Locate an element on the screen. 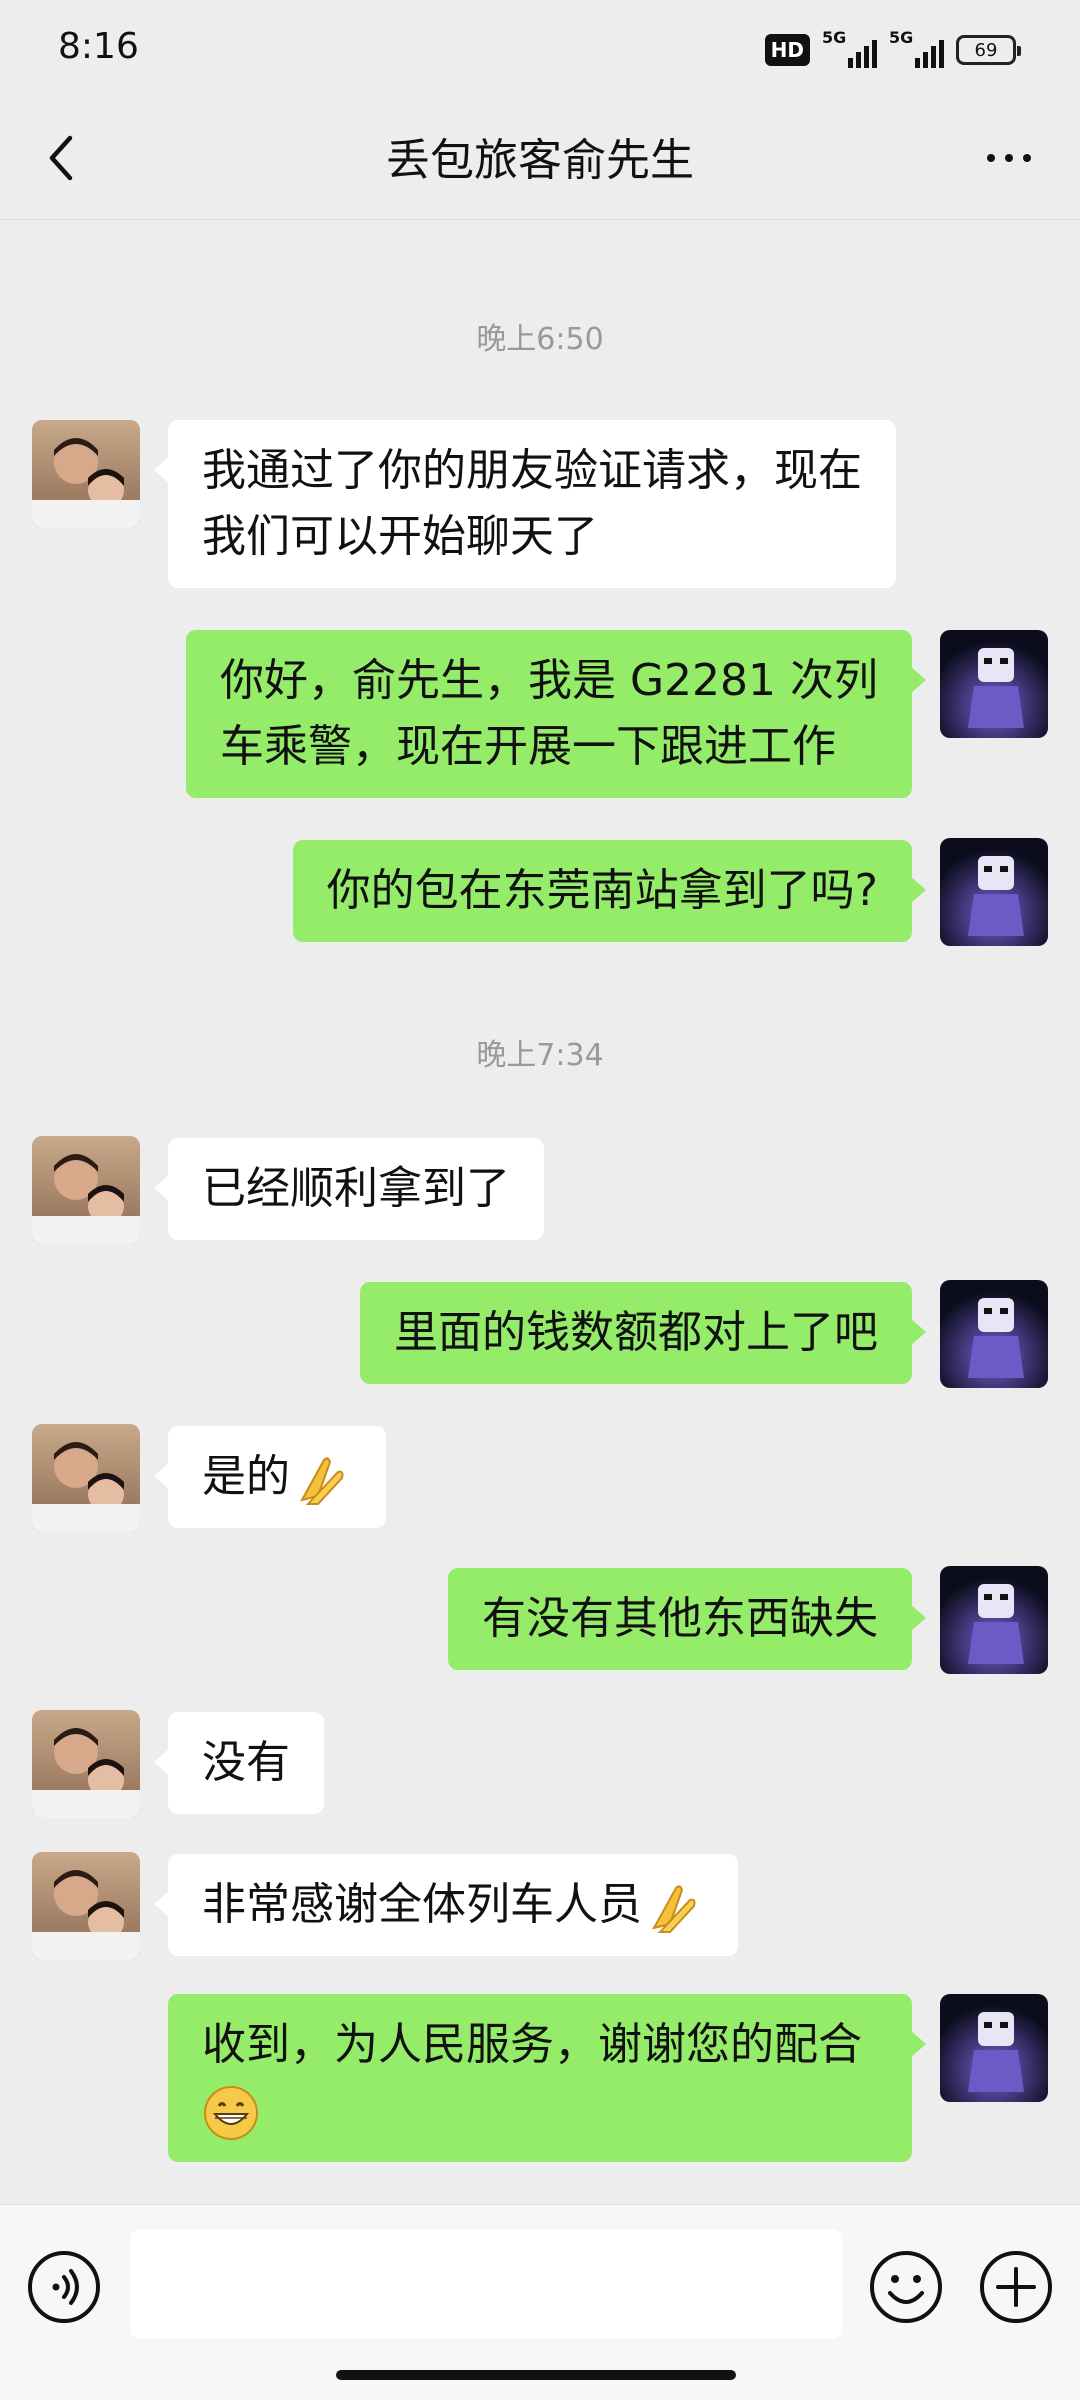 Image resolution: width=1080 pixels, height=2400 pixels. timestamp: 晚上7:34 is located at coordinates (540, 1055).